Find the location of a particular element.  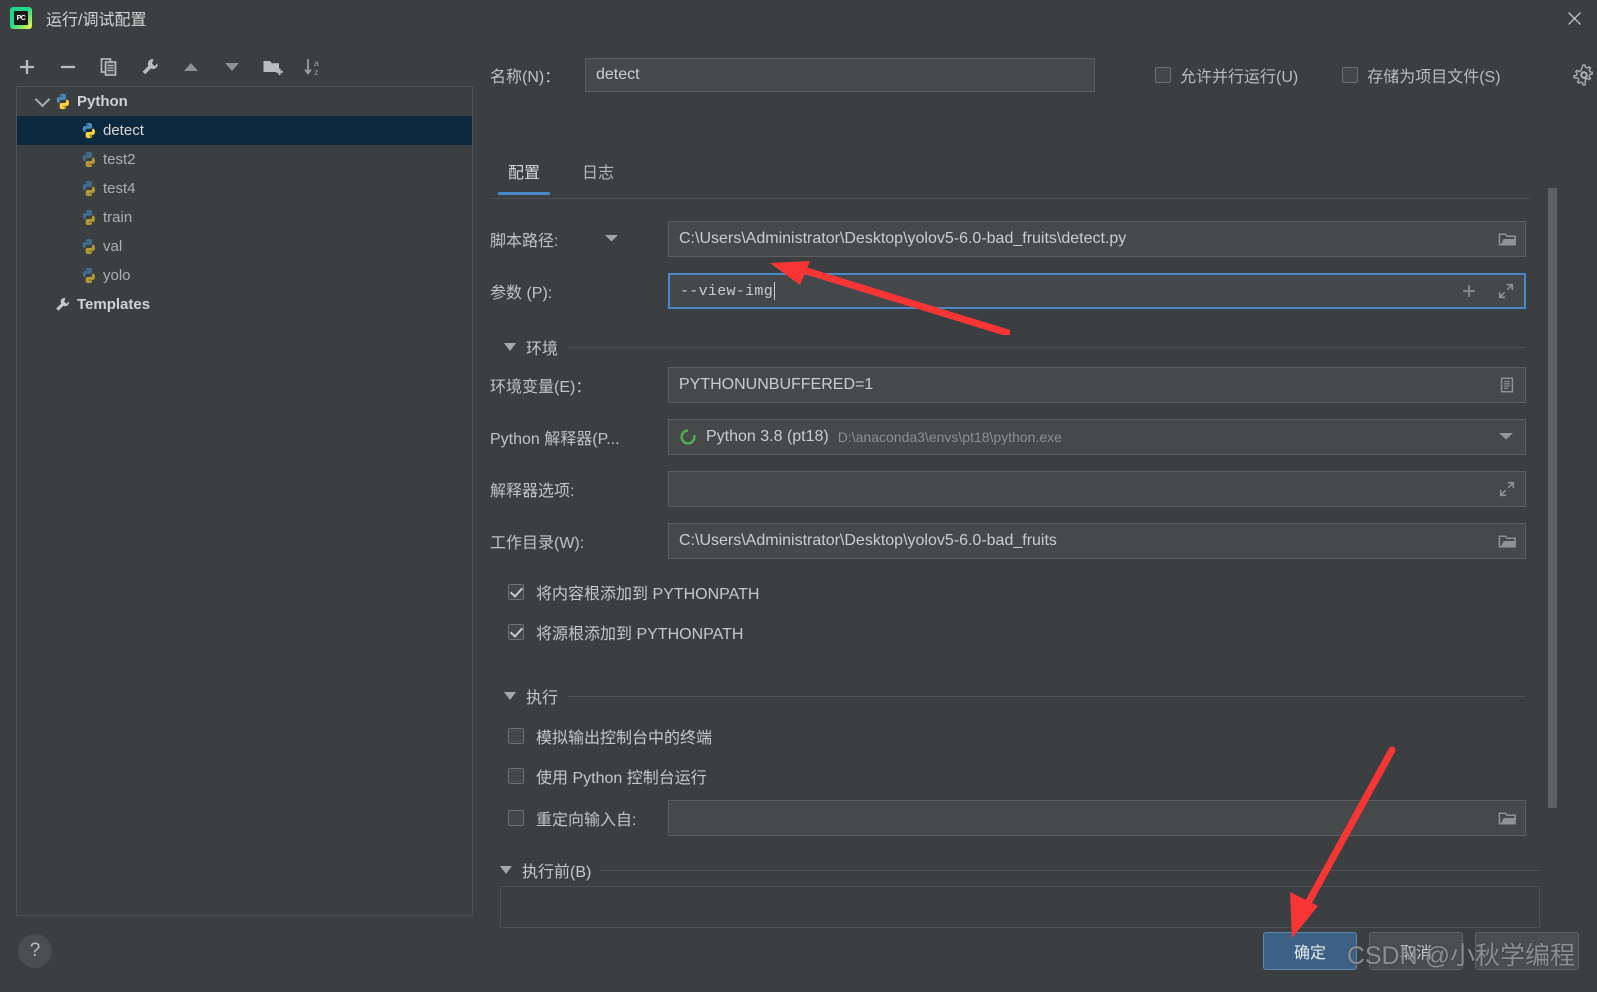

tree-node-val: val is located at coordinates (244, 246).